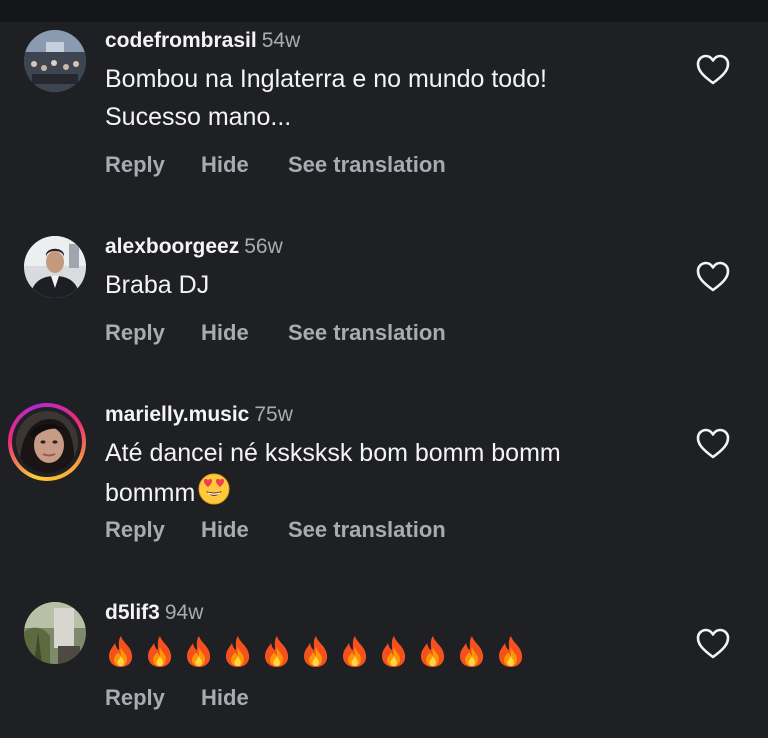 The width and height of the screenshot is (768, 738). I want to click on heart-eyes-emoji, so click(214, 494).